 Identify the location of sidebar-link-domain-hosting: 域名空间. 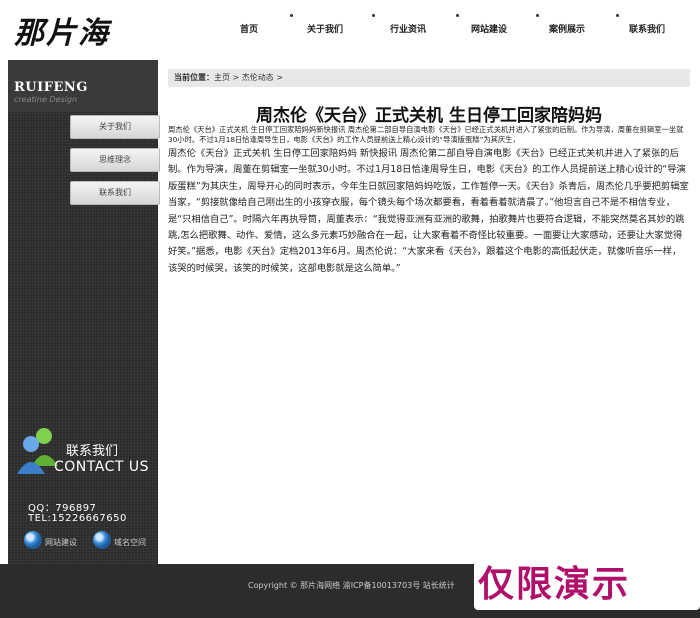
(130, 542).